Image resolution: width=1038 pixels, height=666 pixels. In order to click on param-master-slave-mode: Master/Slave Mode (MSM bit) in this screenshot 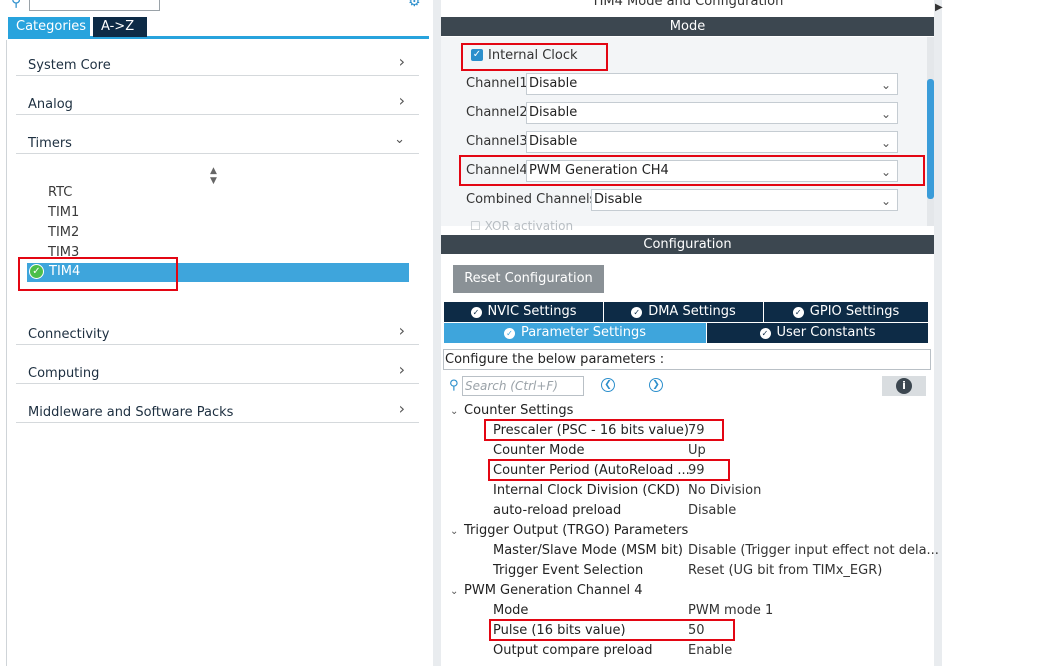, I will do `click(588, 550)`.